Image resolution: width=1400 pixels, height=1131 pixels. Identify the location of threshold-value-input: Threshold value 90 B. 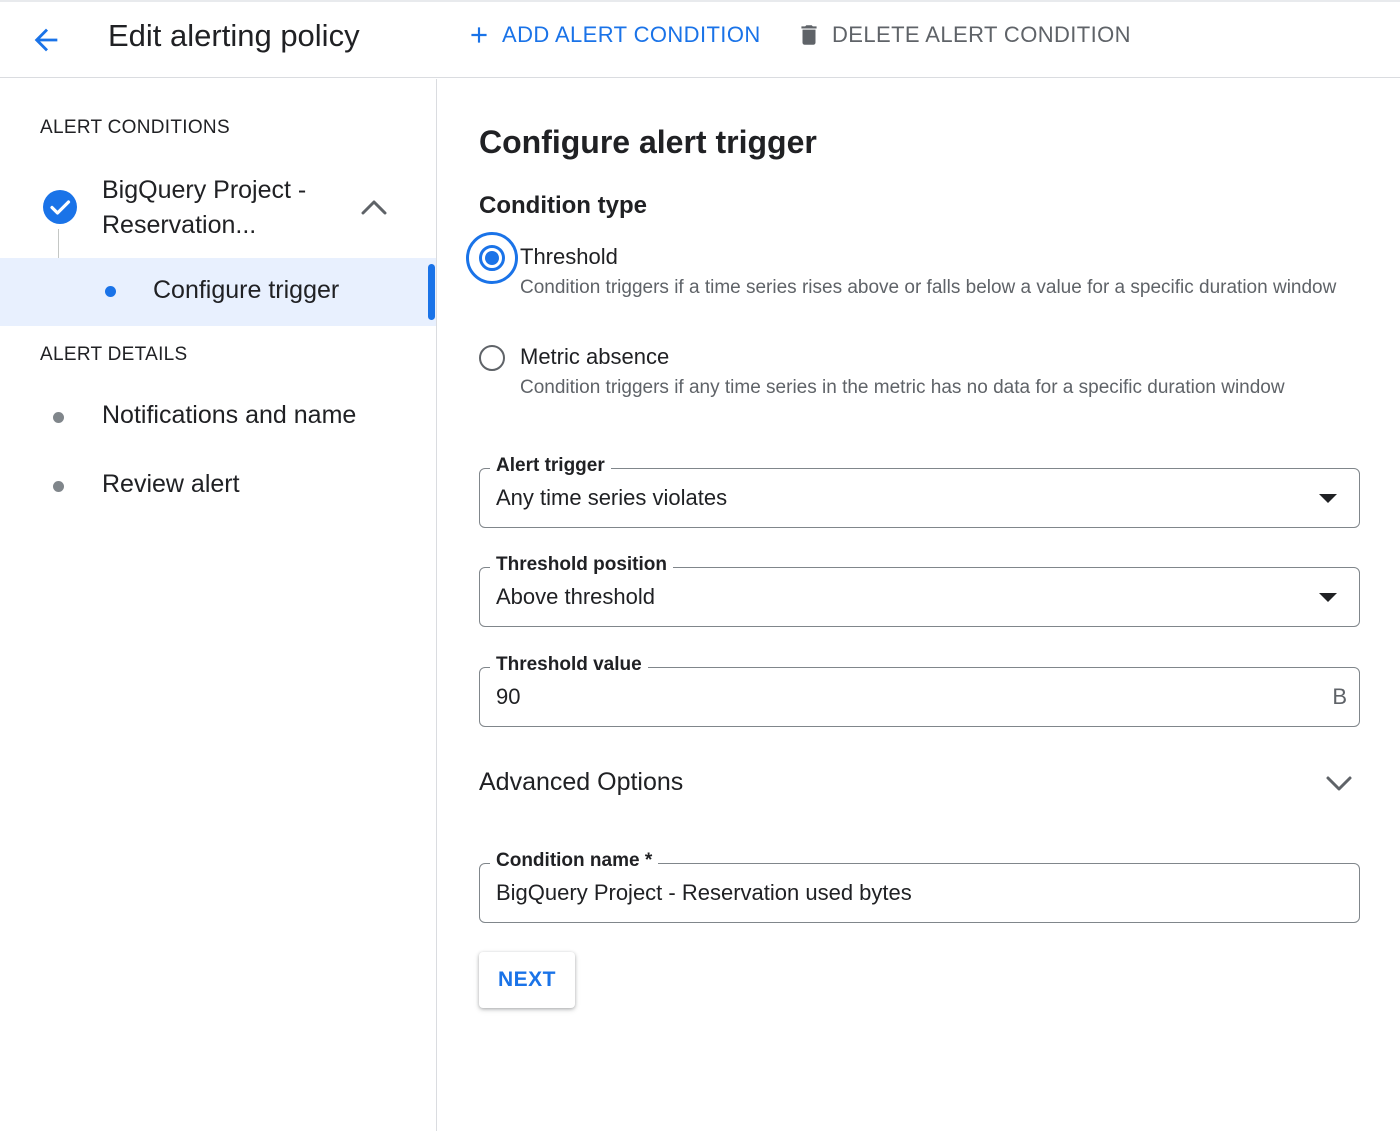
(919, 690).